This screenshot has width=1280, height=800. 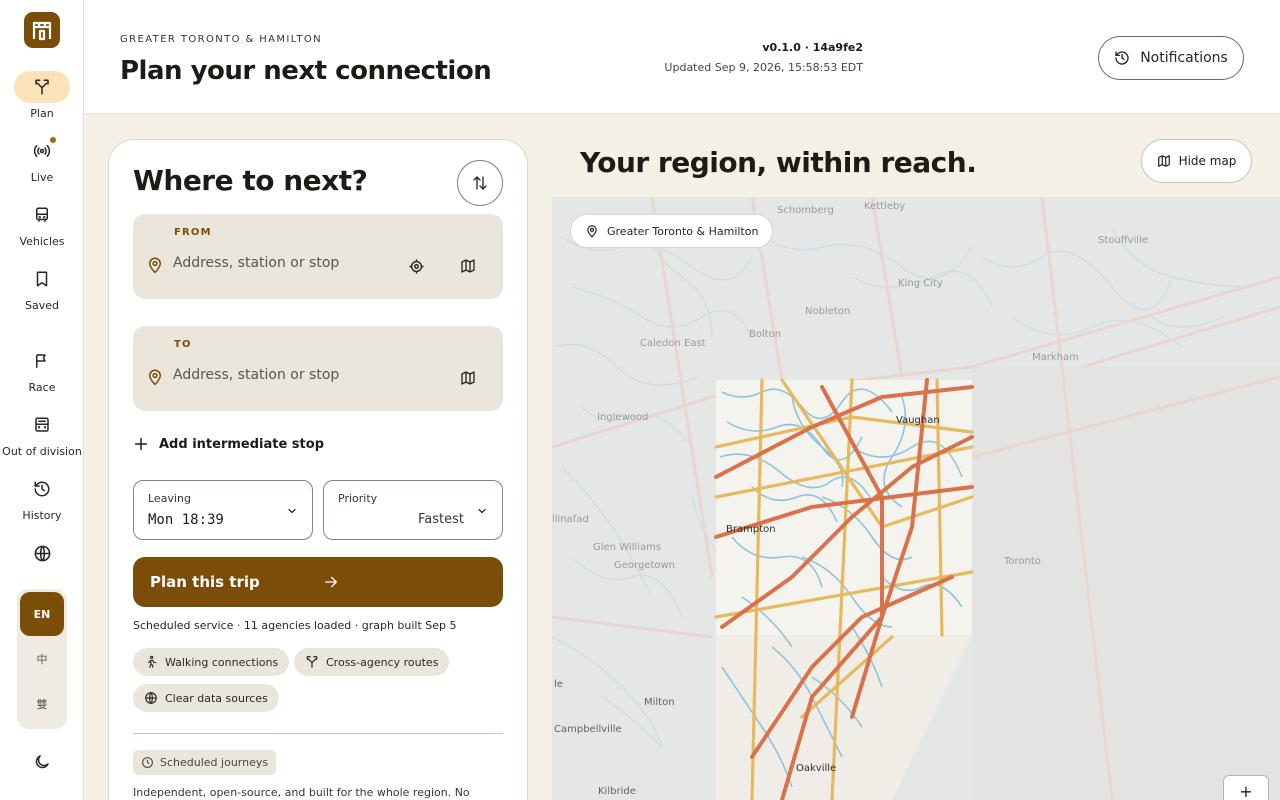 I want to click on map-place-label: le, so click(x=558, y=684).